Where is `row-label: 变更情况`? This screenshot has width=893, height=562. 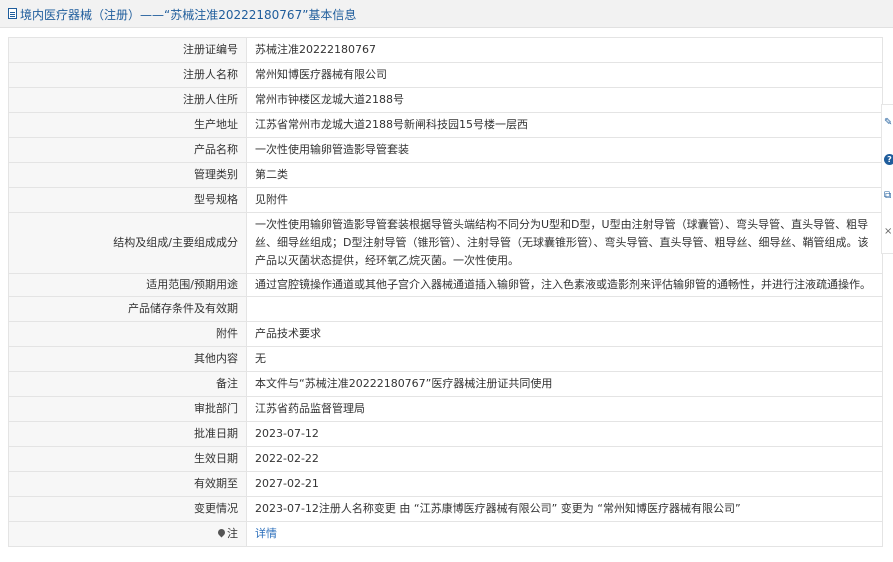 row-label: 变更情况 is located at coordinates (127, 509).